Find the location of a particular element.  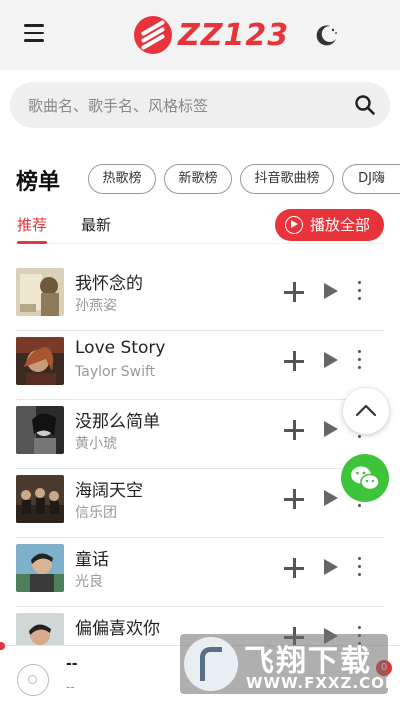

progress-handle is located at coordinates (2, 646).